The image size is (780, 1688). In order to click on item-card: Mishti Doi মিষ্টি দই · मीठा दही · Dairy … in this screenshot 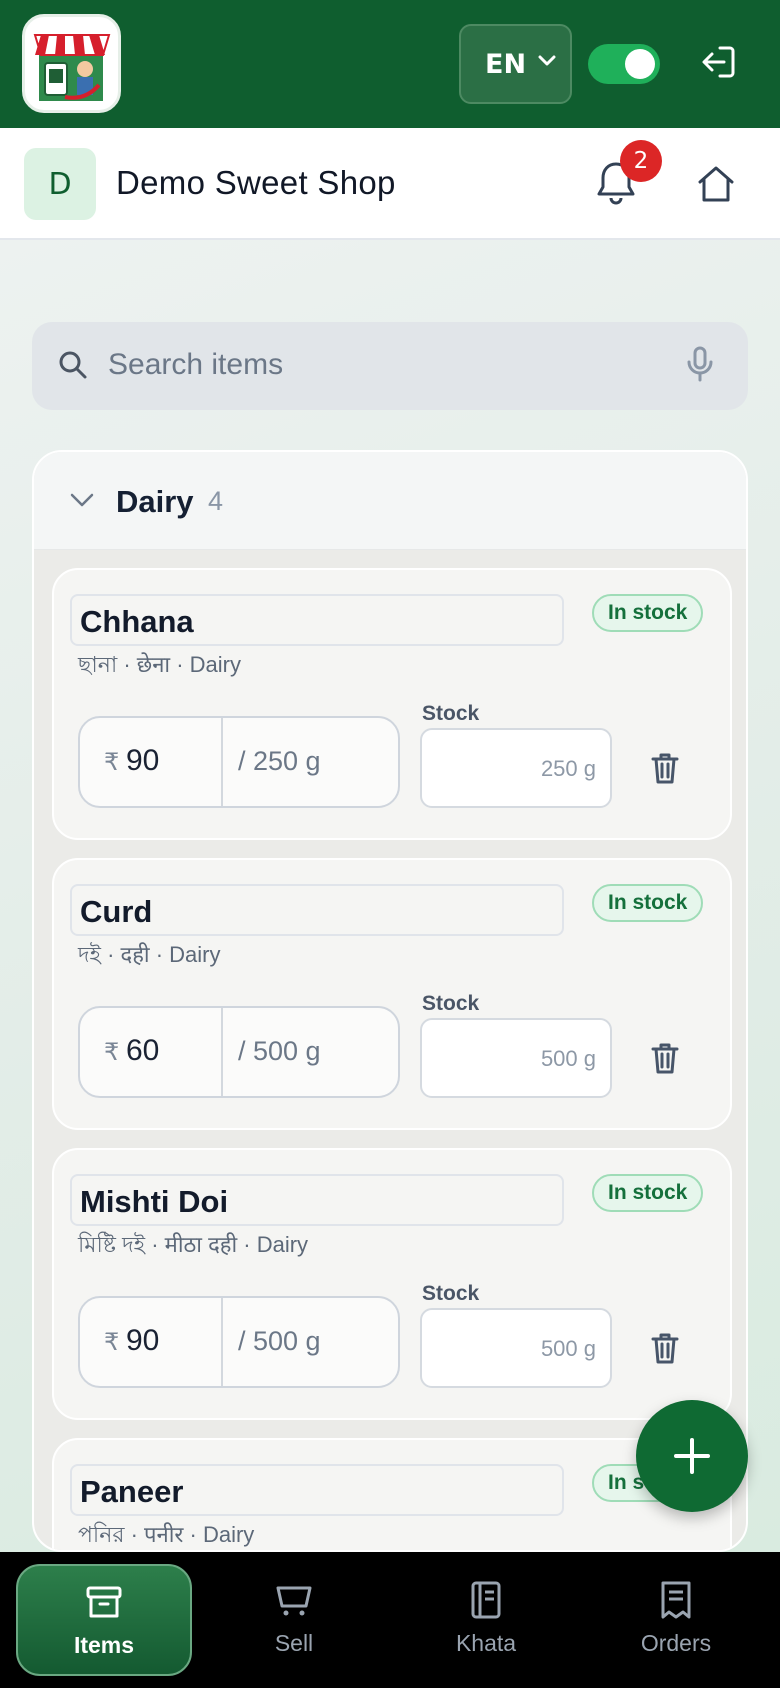, I will do `click(392, 1284)`.